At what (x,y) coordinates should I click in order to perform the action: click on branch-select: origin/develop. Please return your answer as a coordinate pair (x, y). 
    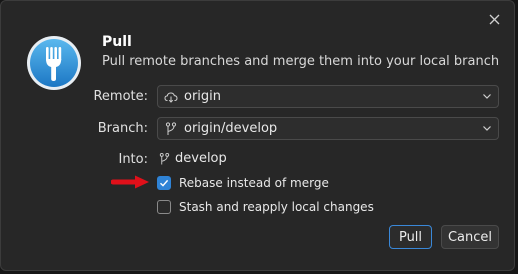
    Looking at the image, I should click on (328, 128).